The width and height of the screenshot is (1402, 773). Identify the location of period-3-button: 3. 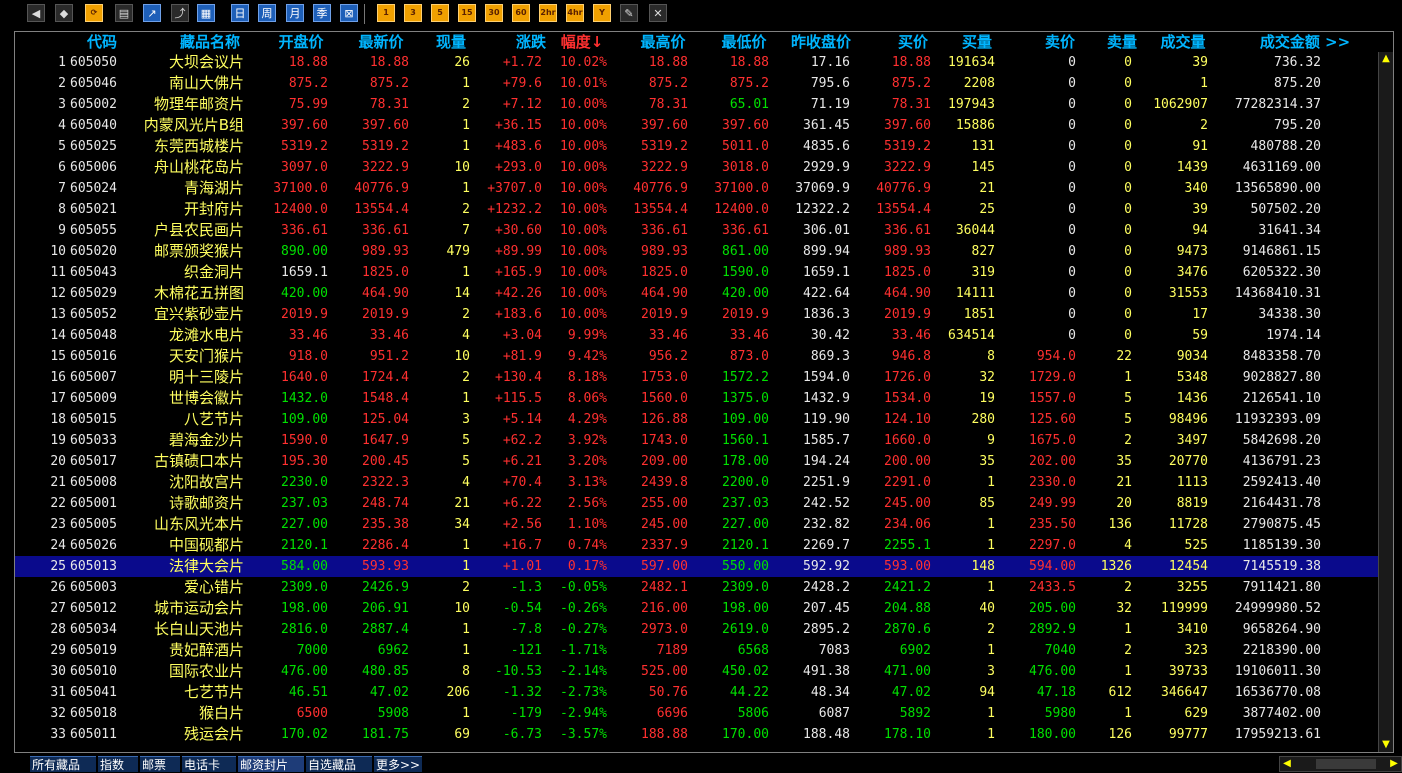
(413, 13).